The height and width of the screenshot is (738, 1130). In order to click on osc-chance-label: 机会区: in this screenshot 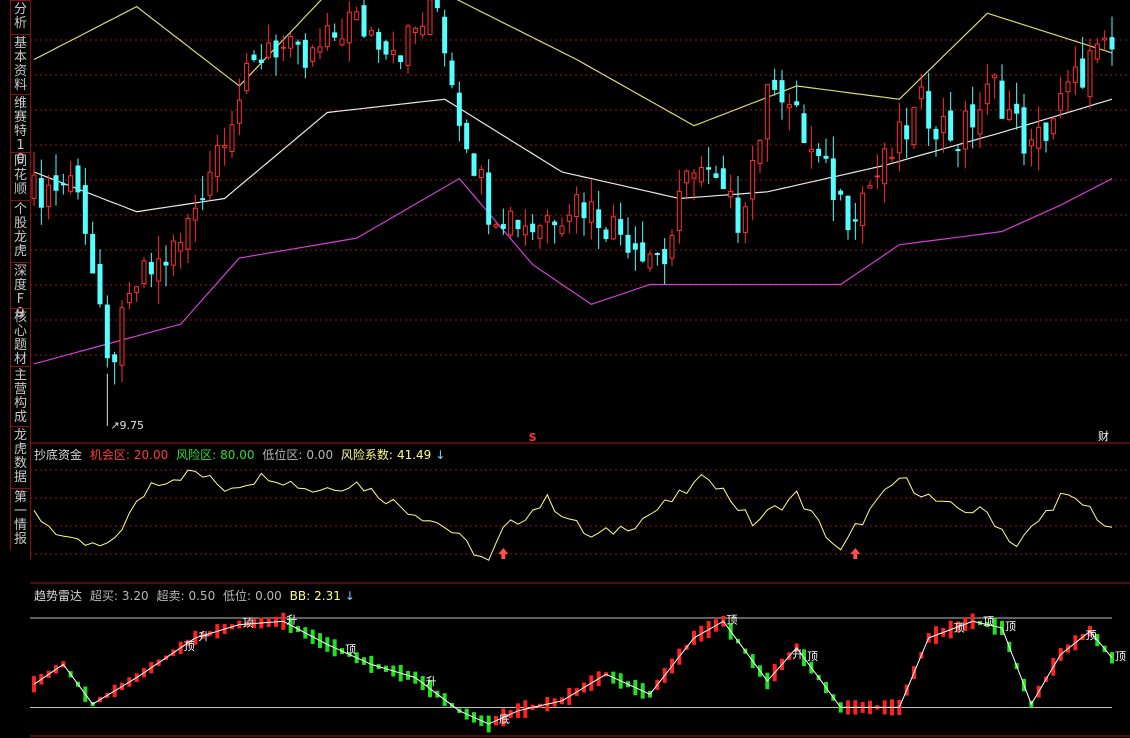, I will do `click(109, 455)`.